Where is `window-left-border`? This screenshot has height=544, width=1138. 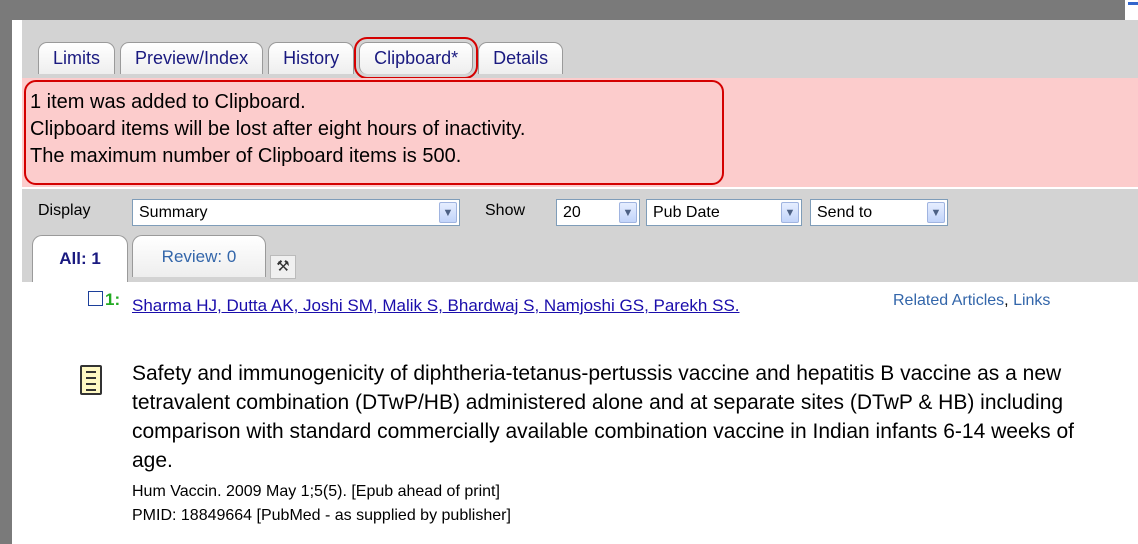 window-left-border is located at coordinates (6, 272).